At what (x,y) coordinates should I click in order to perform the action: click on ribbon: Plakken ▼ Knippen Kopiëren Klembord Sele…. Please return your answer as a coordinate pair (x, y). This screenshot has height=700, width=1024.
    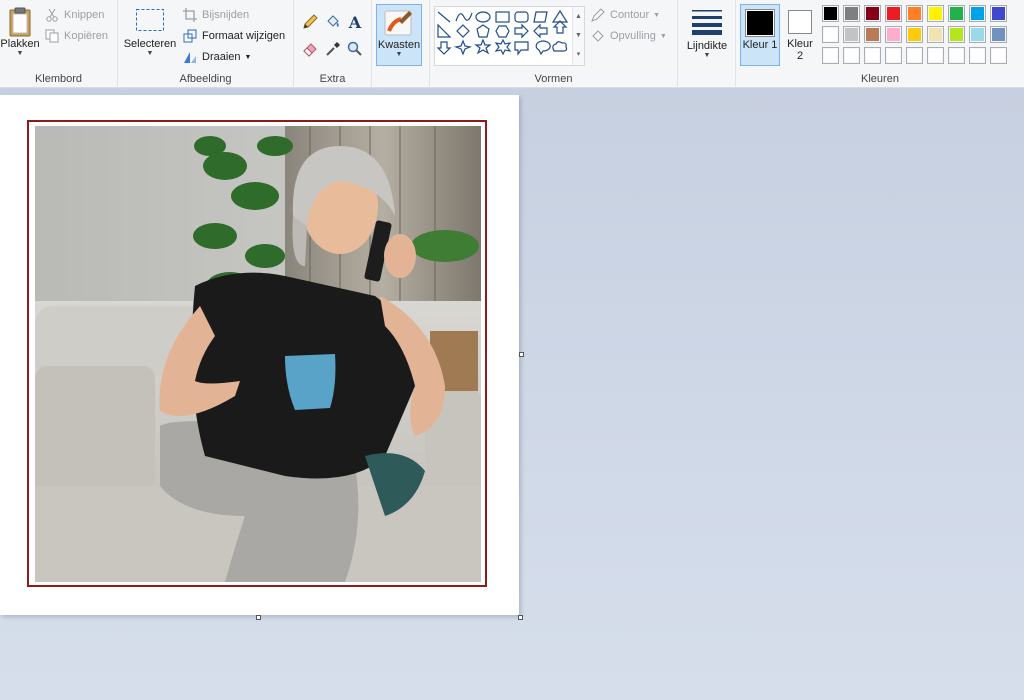
    Looking at the image, I should click on (512, 44).